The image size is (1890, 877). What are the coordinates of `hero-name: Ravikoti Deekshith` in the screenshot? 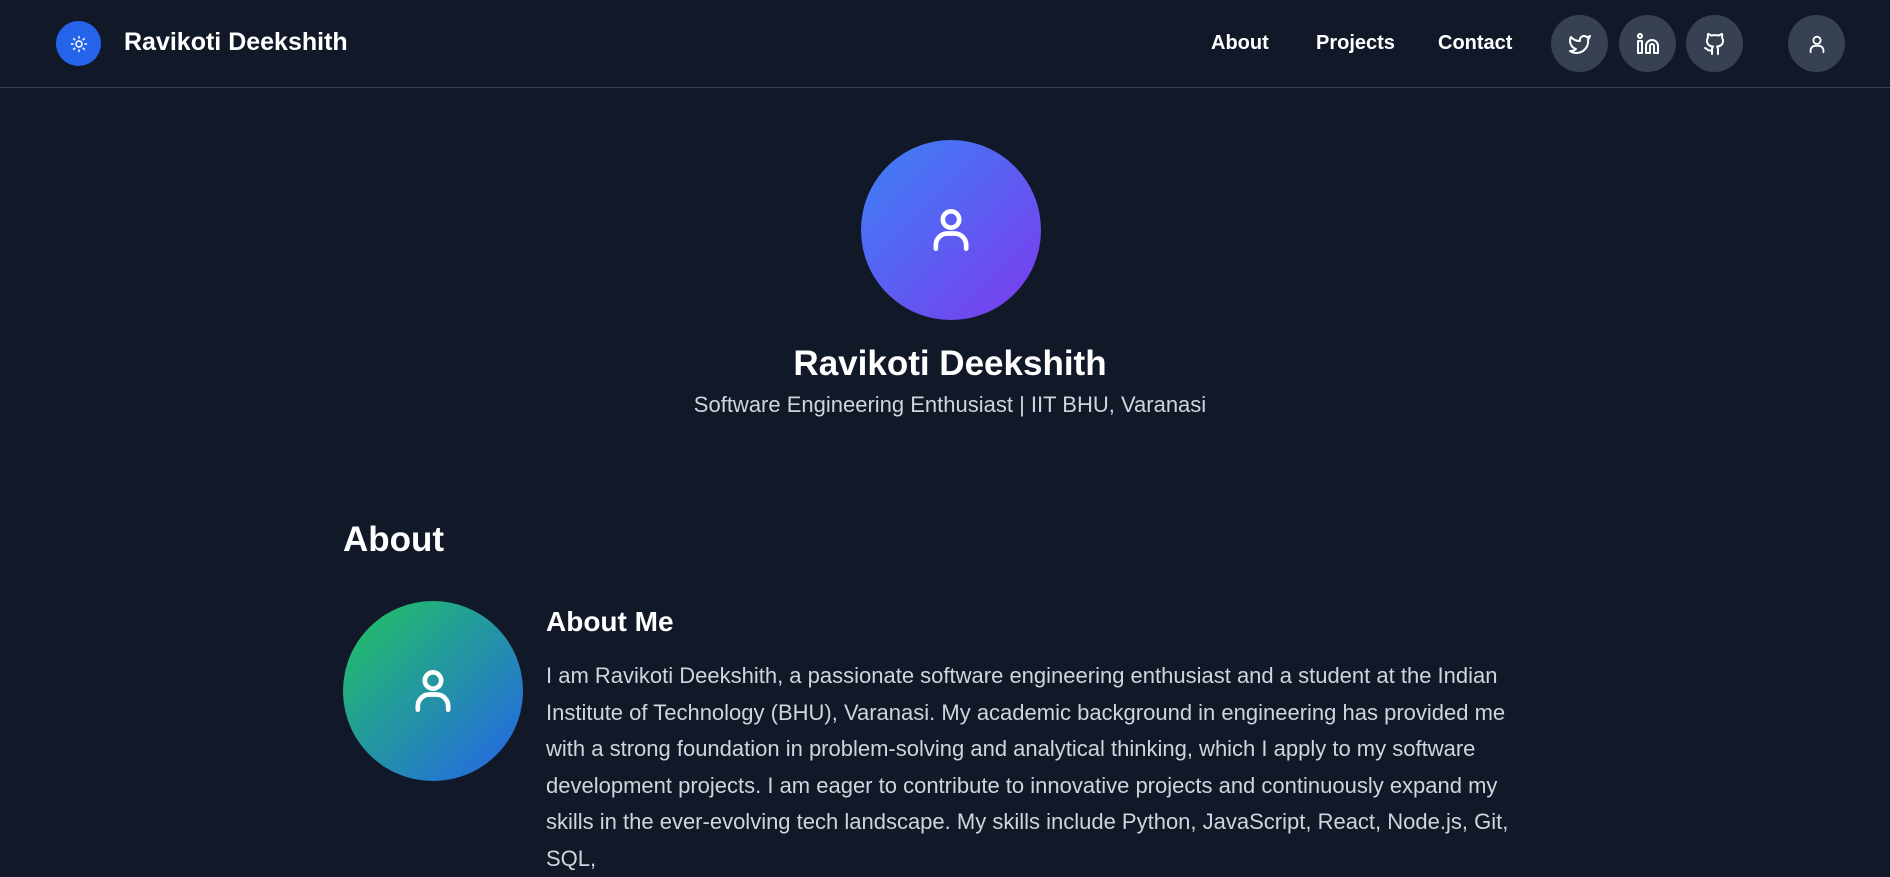 It's located at (950, 363).